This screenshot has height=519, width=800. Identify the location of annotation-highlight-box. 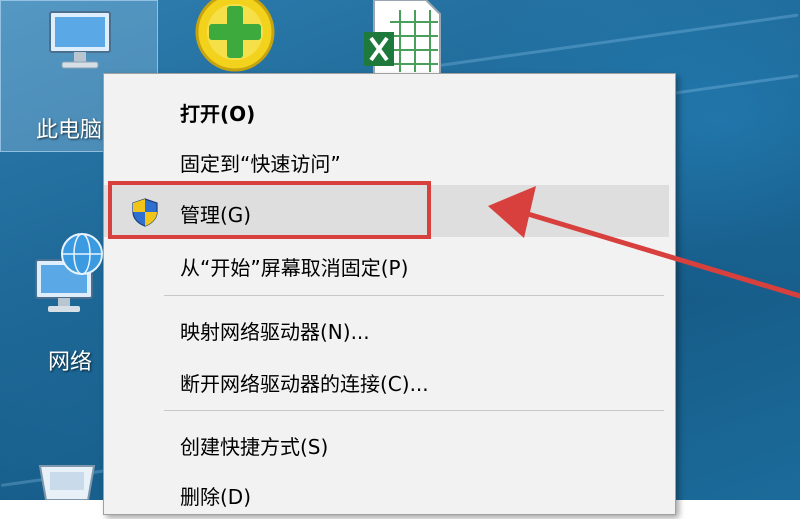
(269, 210).